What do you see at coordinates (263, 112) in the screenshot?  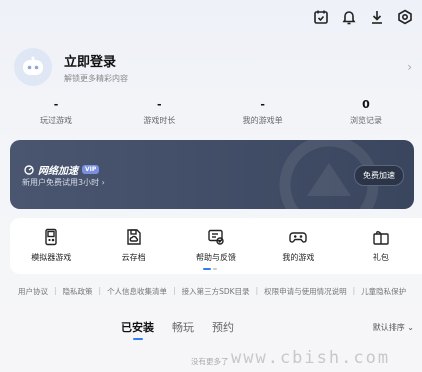 I see `stat-game-list: - 我的游戏单` at bounding box center [263, 112].